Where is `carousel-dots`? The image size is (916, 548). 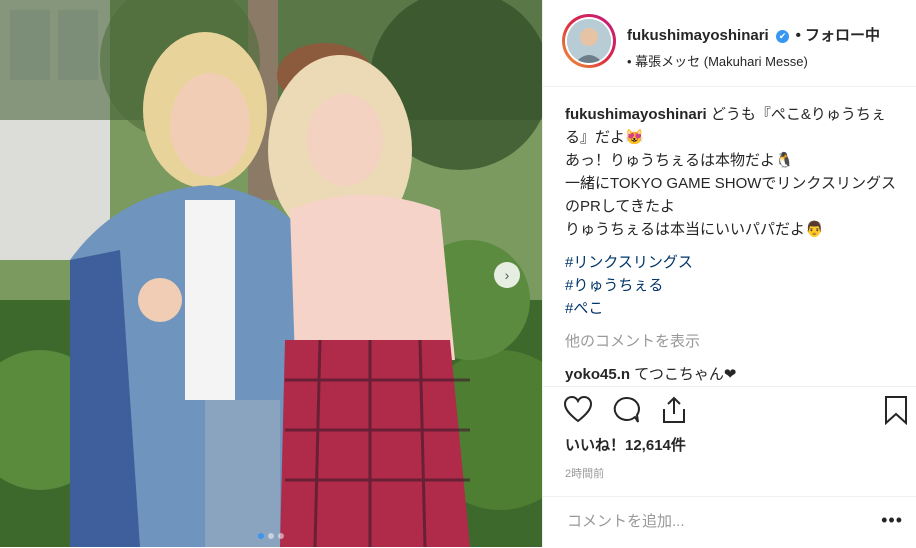 carousel-dots is located at coordinates (271, 536).